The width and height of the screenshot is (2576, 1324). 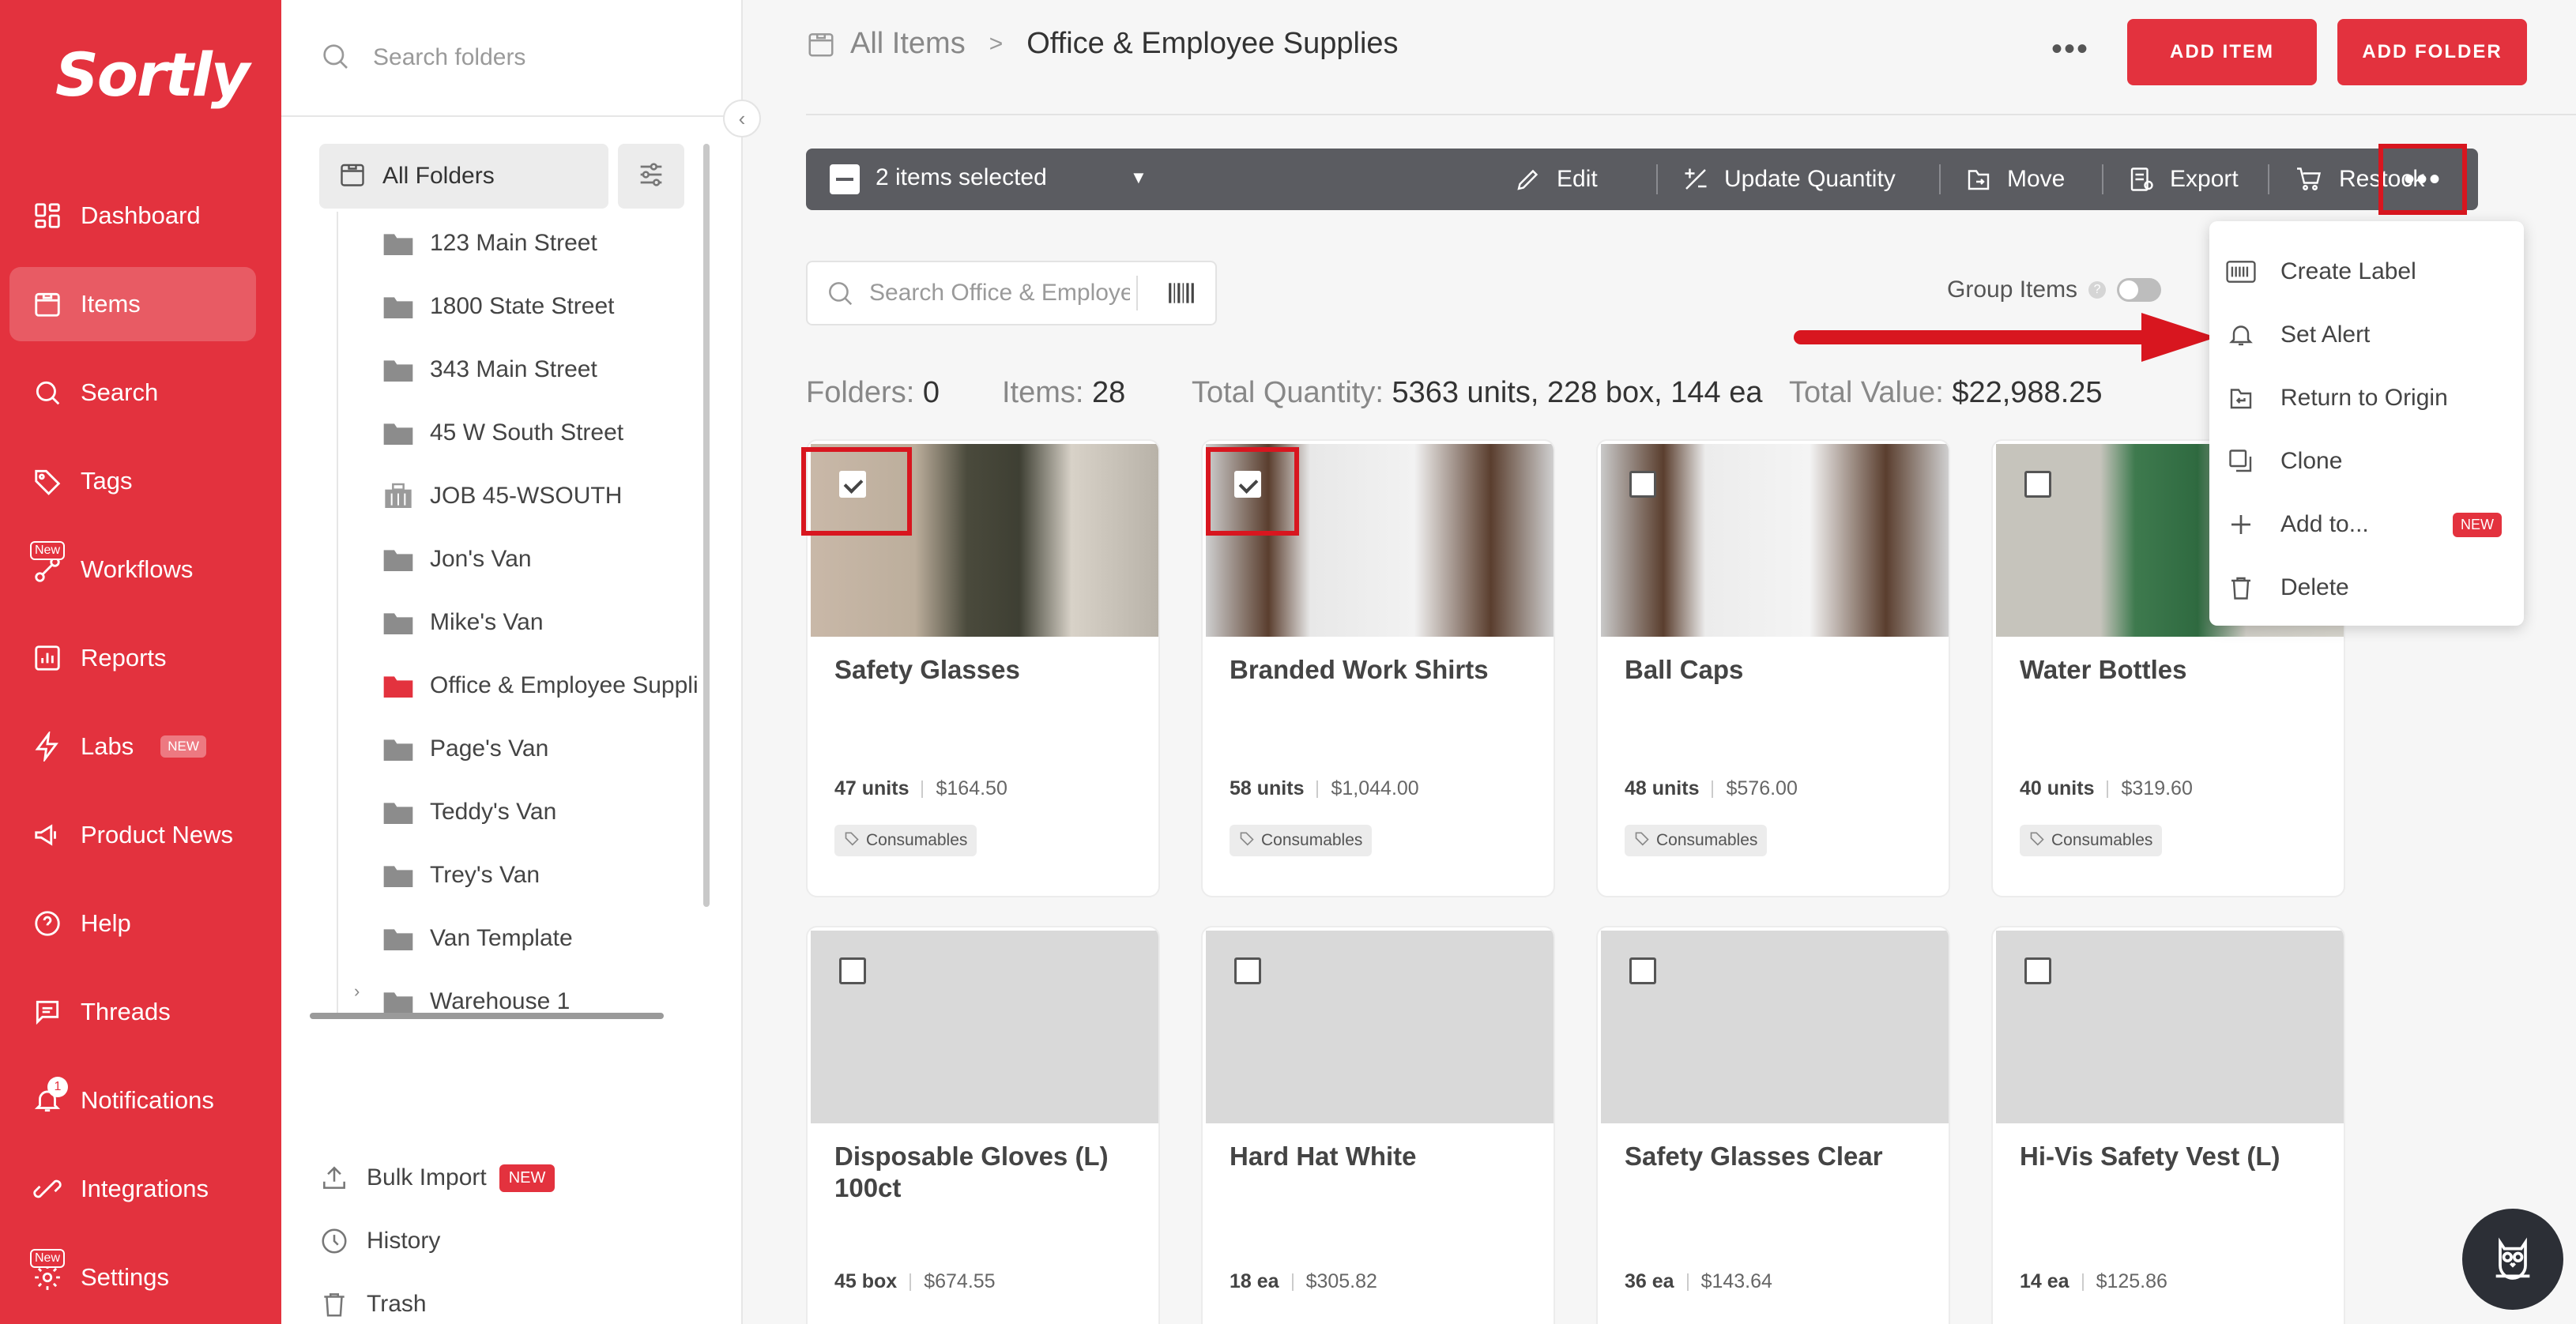 I want to click on nav-label: Search, so click(x=120, y=392).